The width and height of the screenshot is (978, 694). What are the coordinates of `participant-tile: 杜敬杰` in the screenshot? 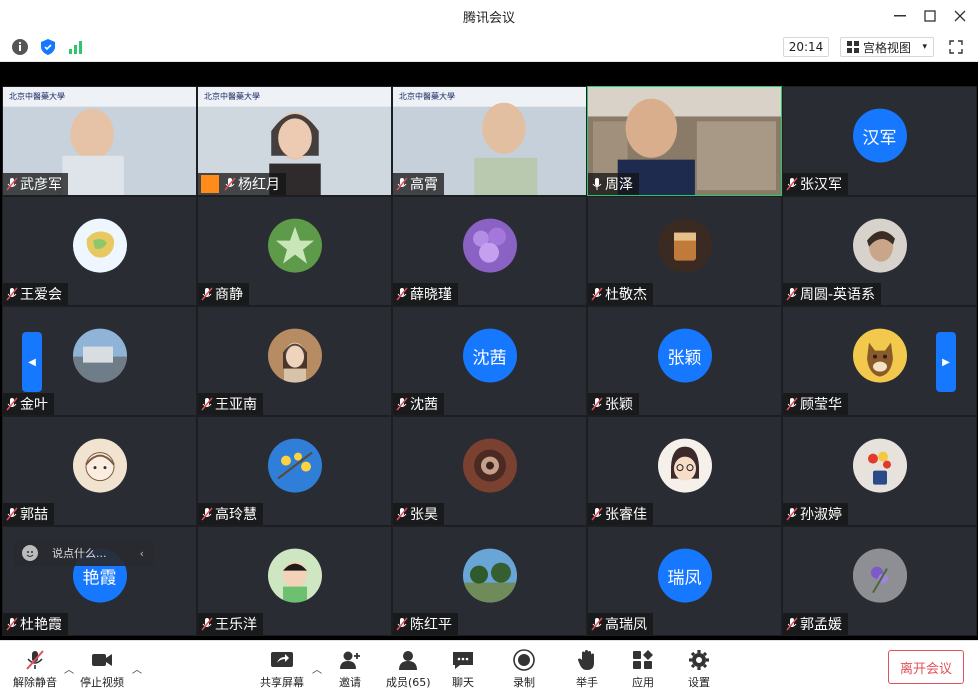 It's located at (684, 251).